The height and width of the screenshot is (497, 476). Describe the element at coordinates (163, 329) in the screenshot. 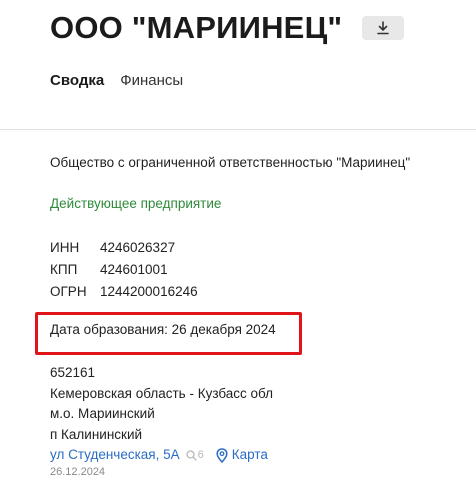

I see `founding-date: Дата образования: 26 декабря 2024` at that location.